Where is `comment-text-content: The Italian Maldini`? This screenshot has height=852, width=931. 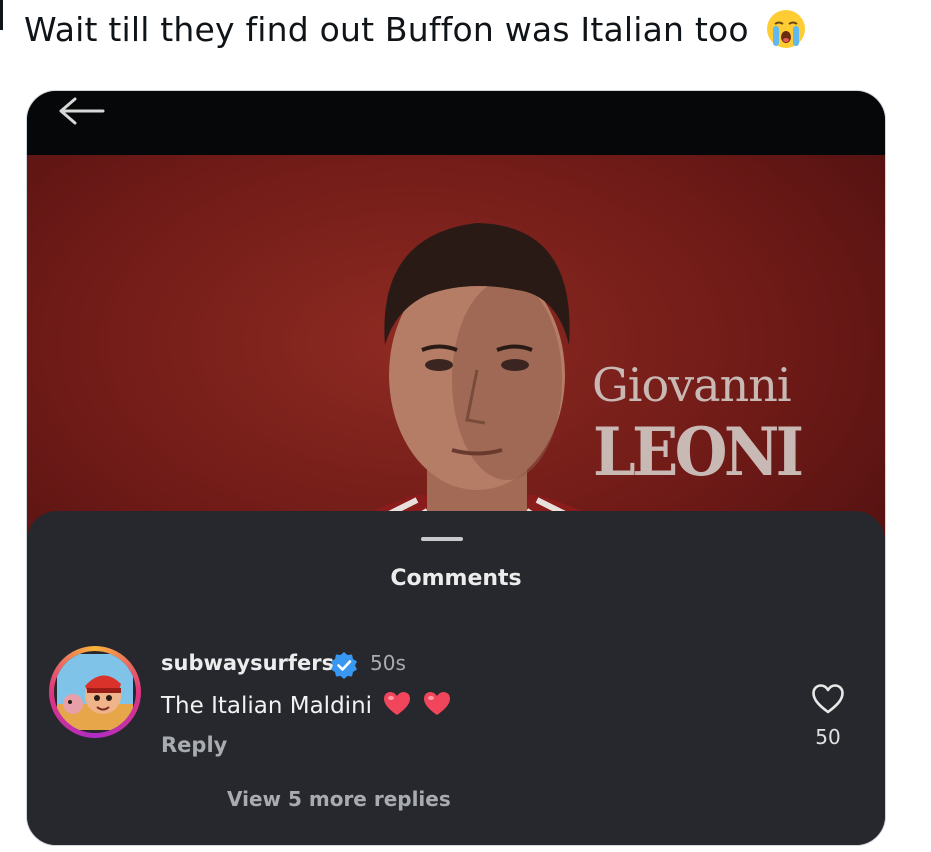
comment-text-content: The Italian Maldini is located at coordinates (267, 706).